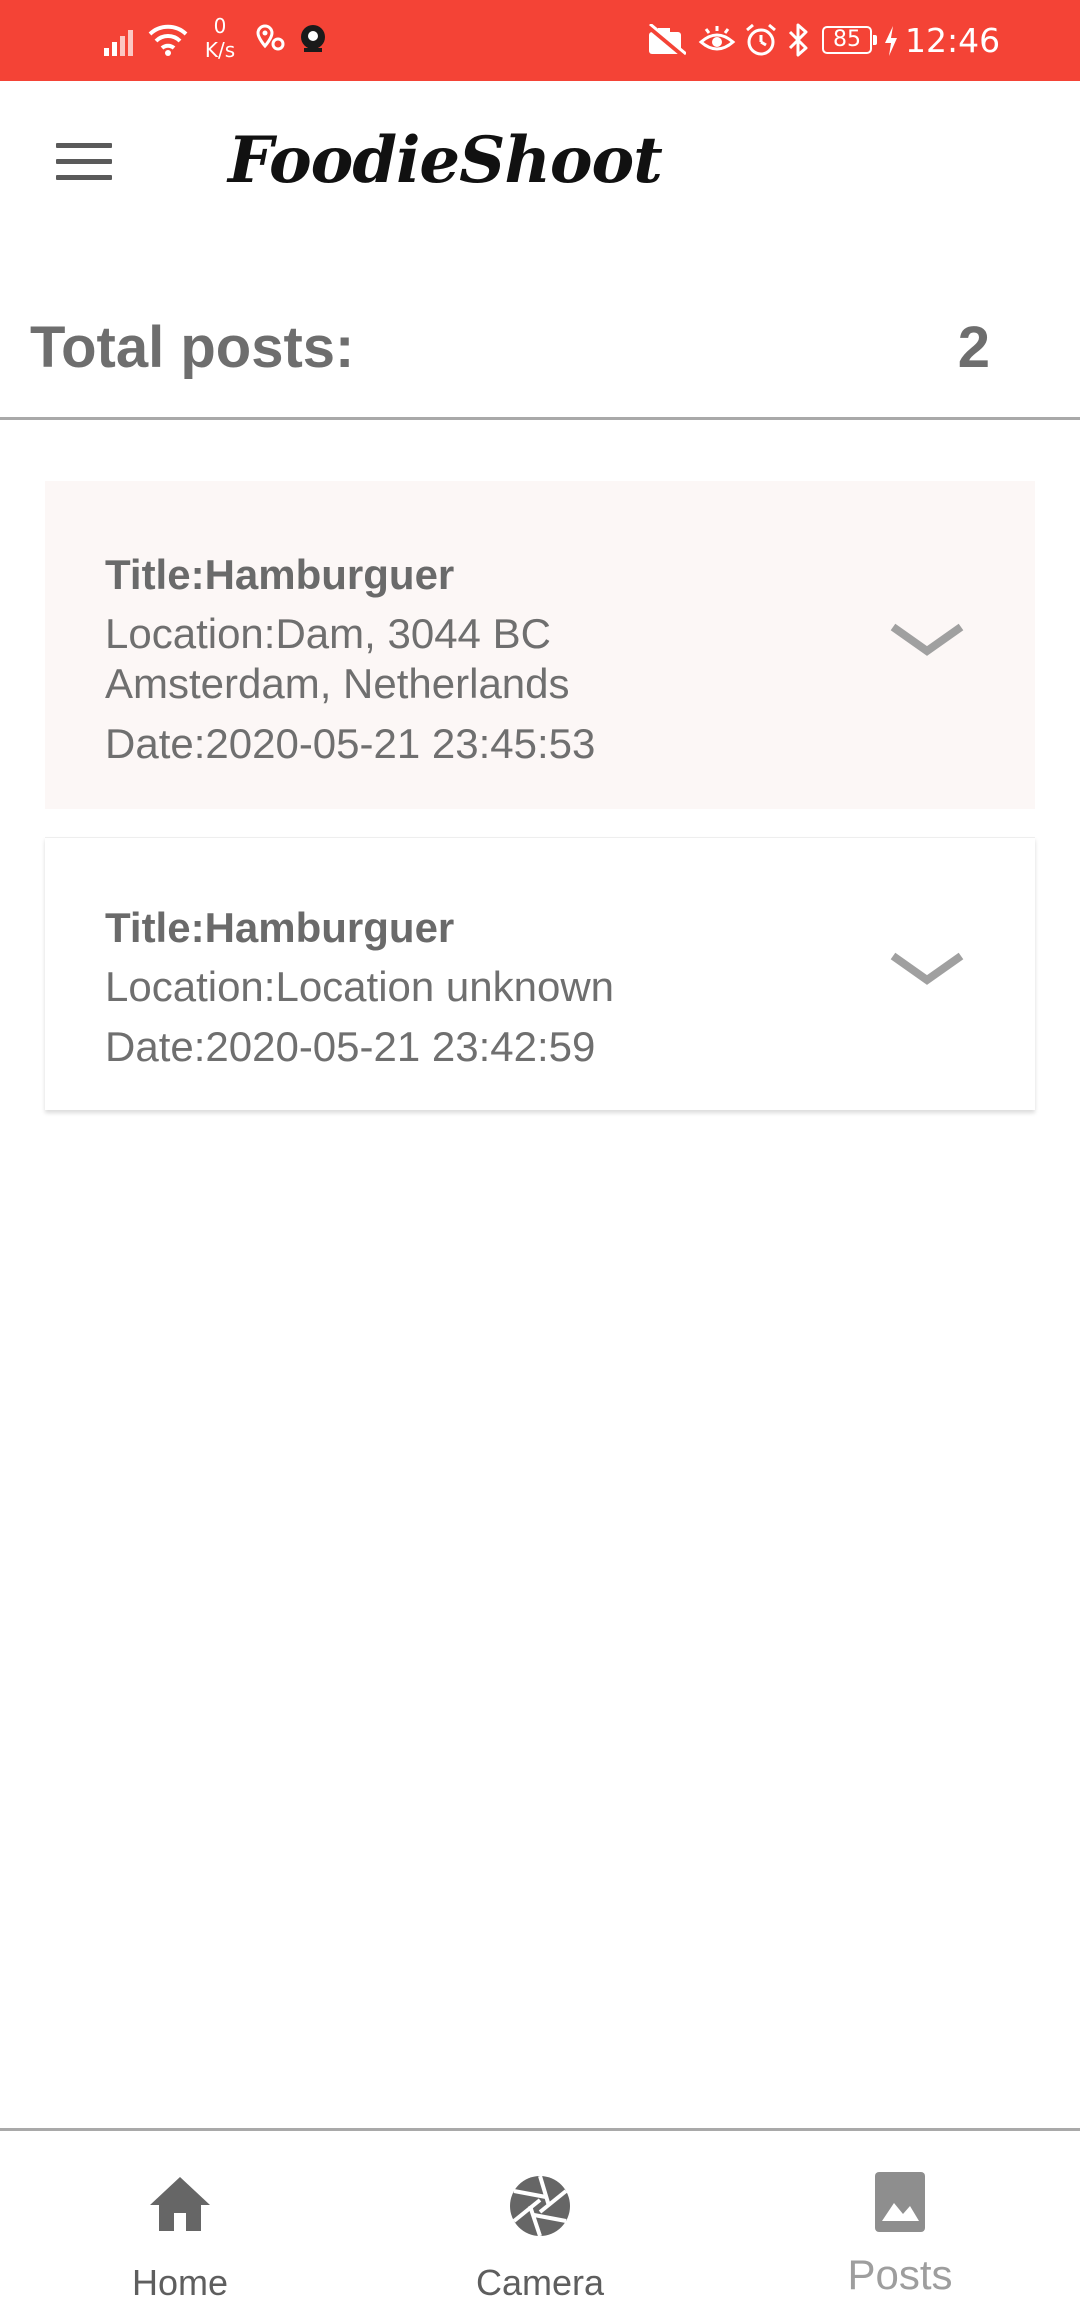 This screenshot has width=1080, height=2315. I want to click on post-date: Date:2020-05-21 23:45:53, so click(350, 743).